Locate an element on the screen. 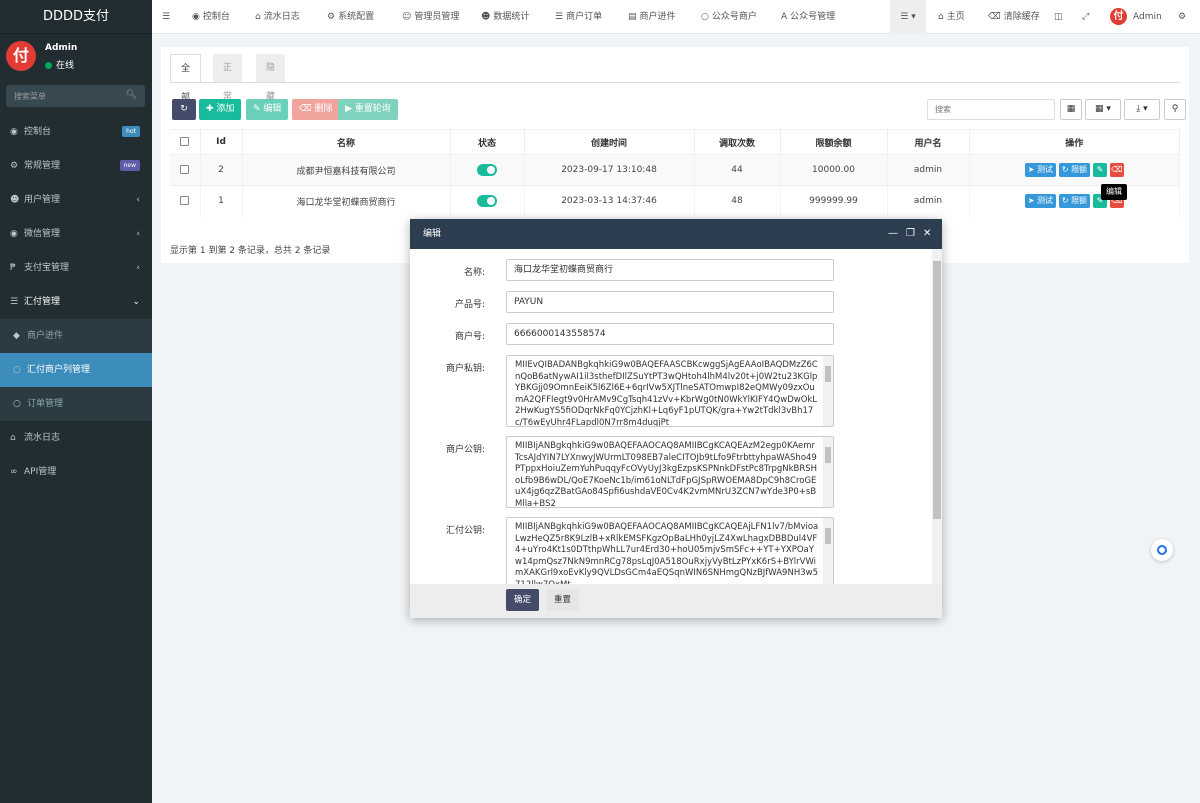 The height and width of the screenshot is (803, 1200). col-balance: 限额余额 is located at coordinates (834, 142).